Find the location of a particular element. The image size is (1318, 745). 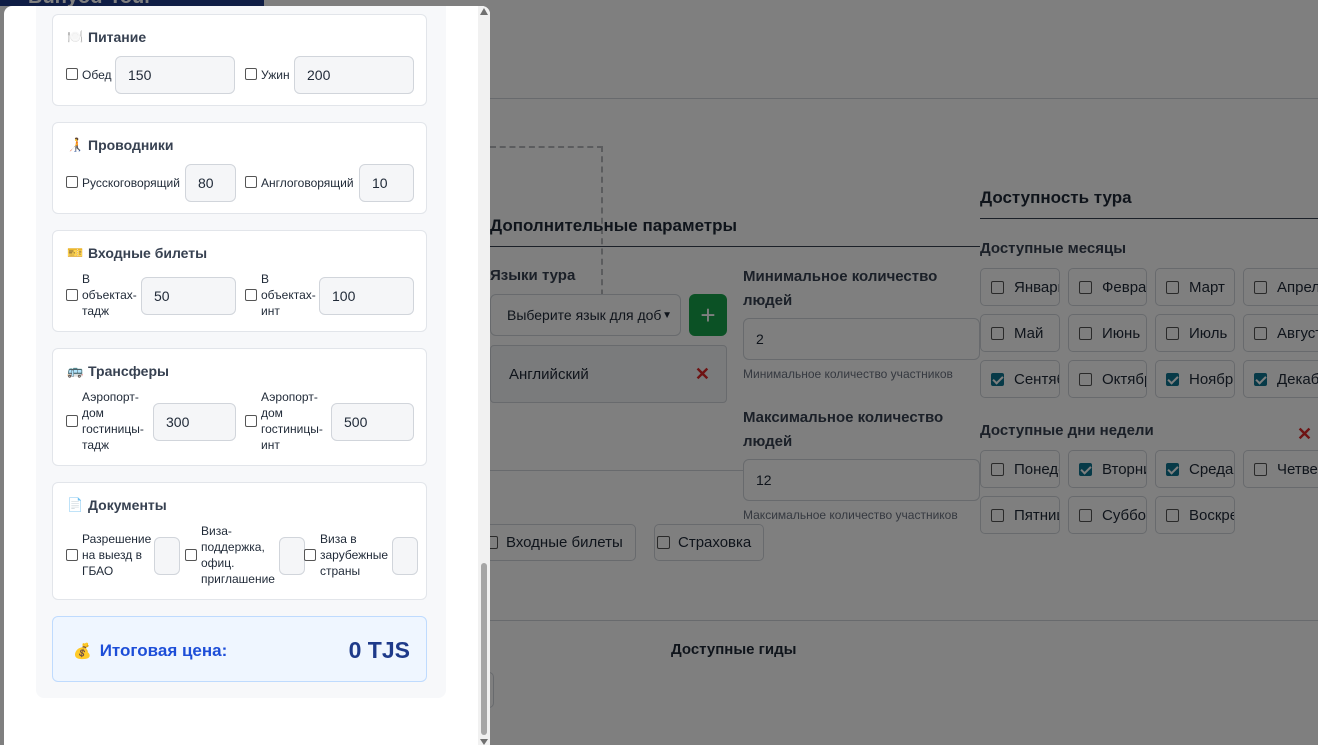

russian-guide-label: Русскоговорящий is located at coordinates (131, 183).